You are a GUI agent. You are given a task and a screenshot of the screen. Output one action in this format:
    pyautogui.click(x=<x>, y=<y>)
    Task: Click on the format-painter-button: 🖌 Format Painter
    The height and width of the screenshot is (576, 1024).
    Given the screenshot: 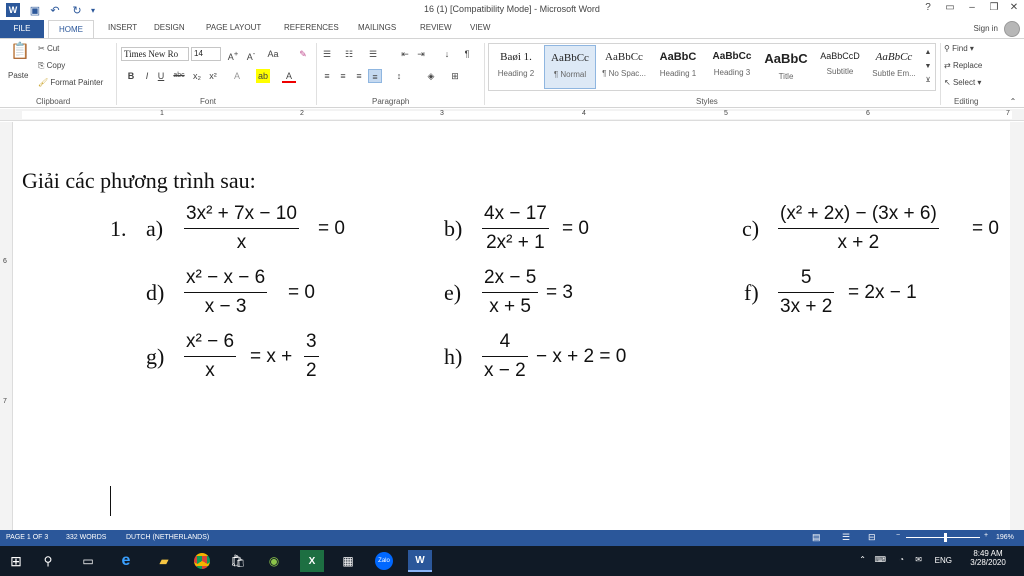 What is the action you would take?
    pyautogui.click(x=70, y=82)
    